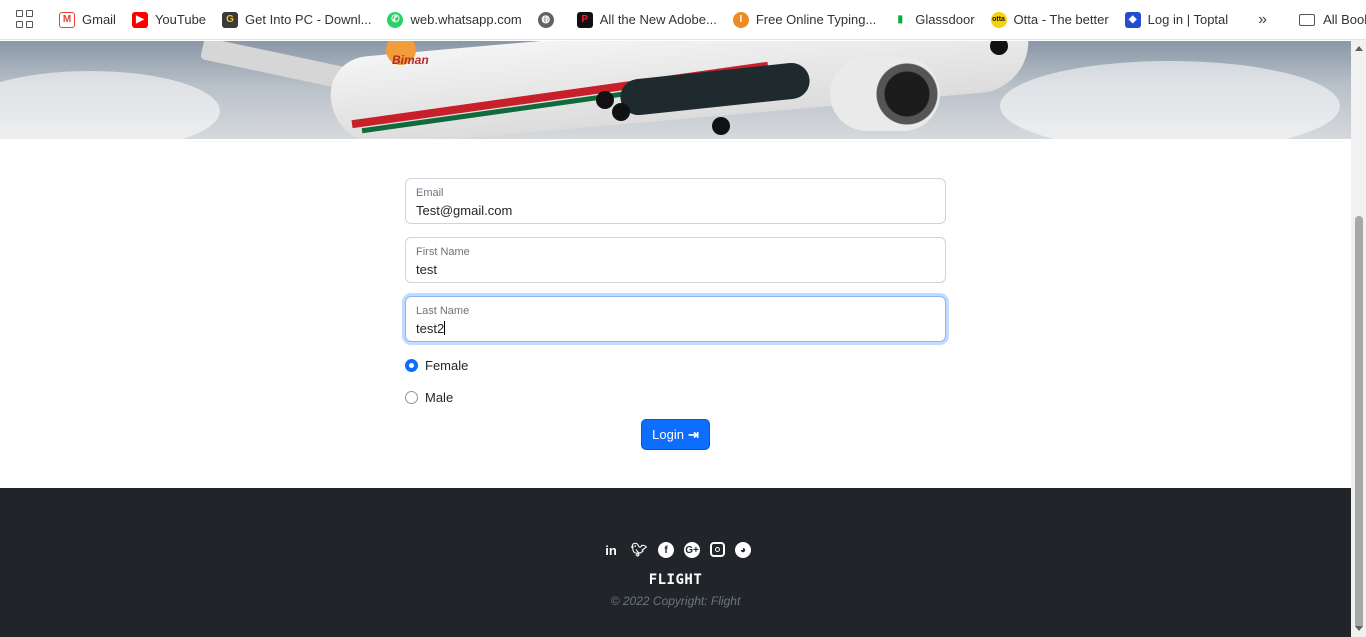 Image resolution: width=1366 pixels, height=637 pixels. Describe the element at coordinates (1132, 19) in the screenshot. I see `toptal-icon: ◆` at that location.